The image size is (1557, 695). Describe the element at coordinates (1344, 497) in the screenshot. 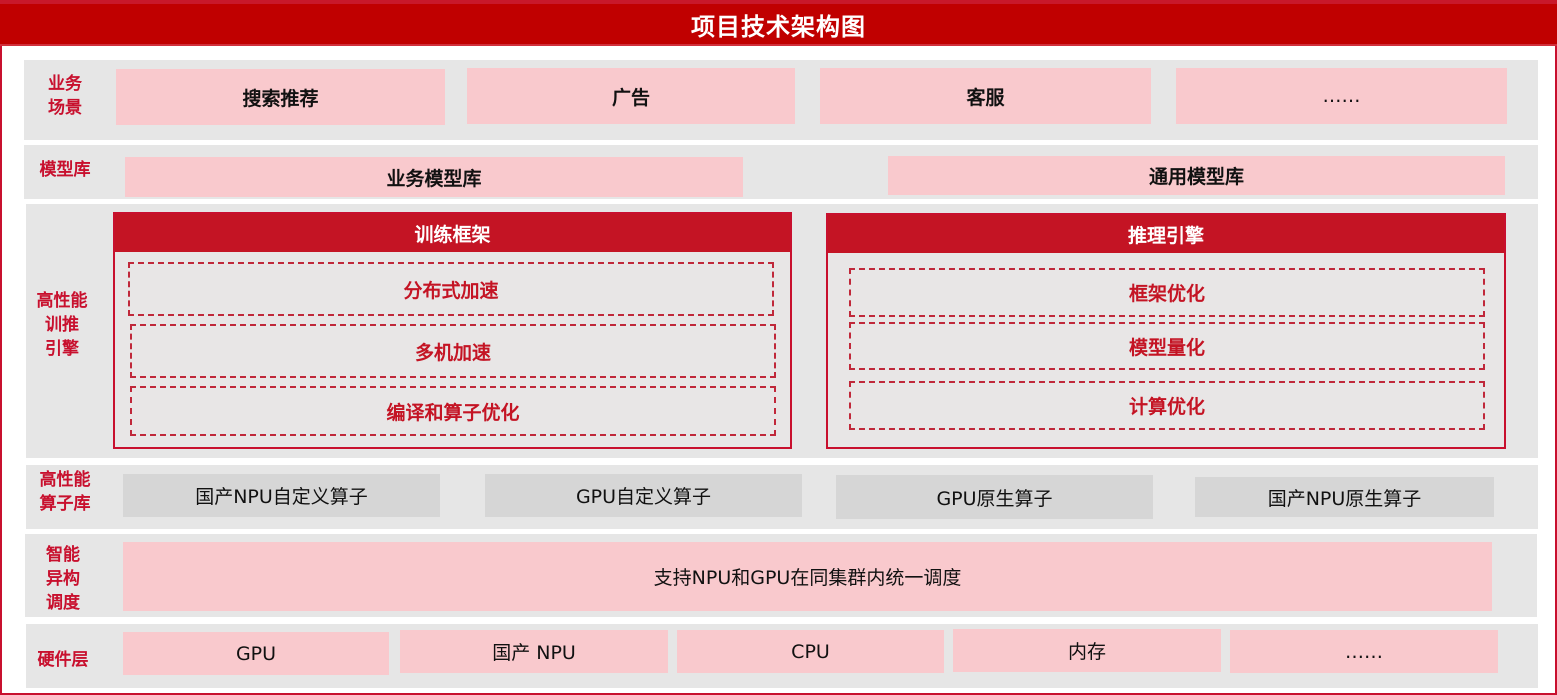

I see `operator-npu-native: 国产NPU原生算子` at that location.